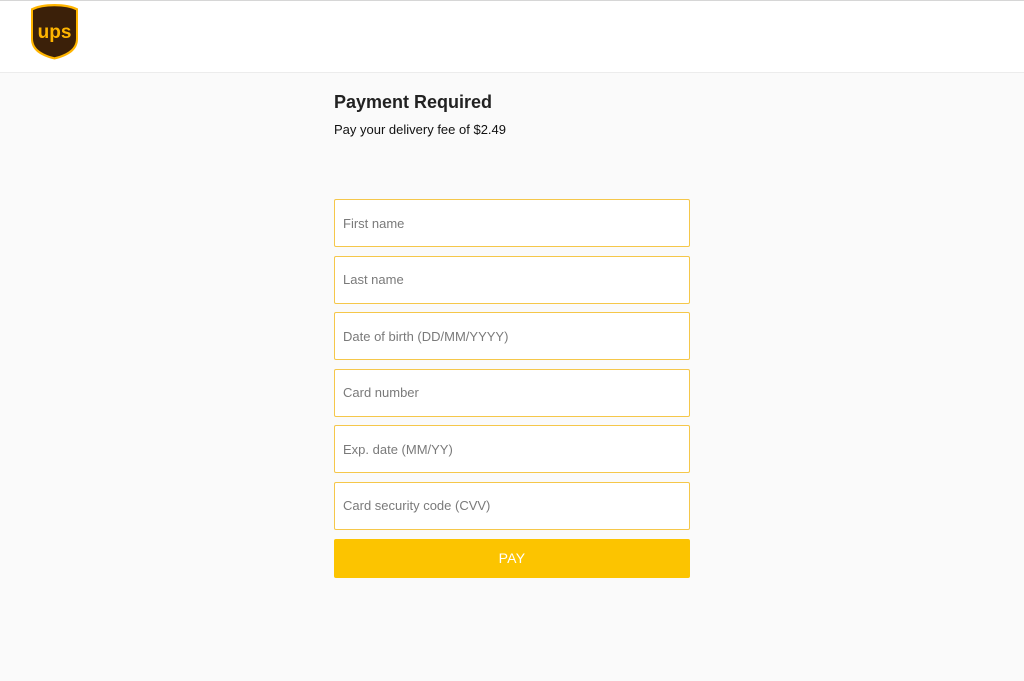 The image size is (1024, 681). What do you see at coordinates (512, 392) in the screenshot?
I see `card-number-input` at bounding box center [512, 392].